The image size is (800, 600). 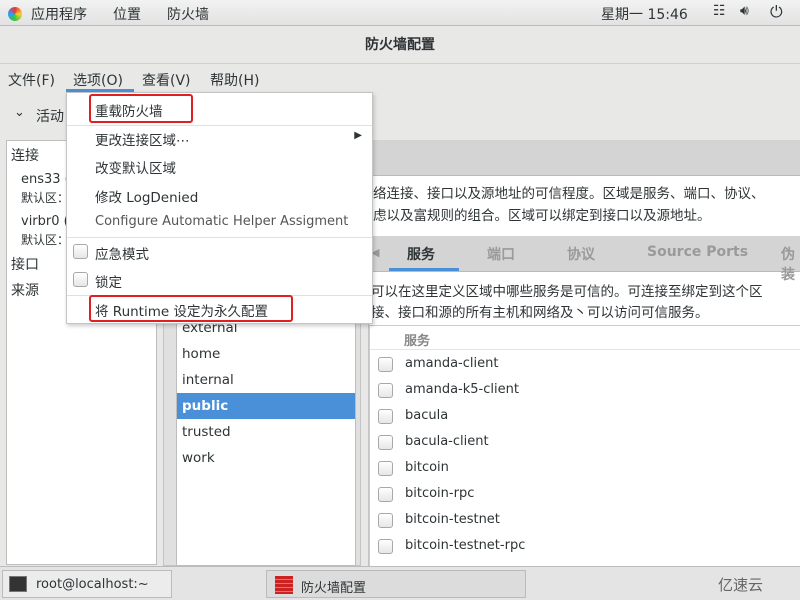 I want to click on lockdown-checkbox, so click(x=80, y=279).